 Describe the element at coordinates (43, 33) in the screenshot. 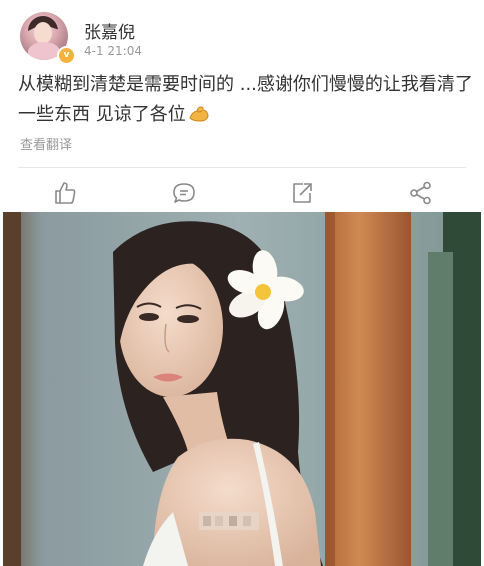

I see `avatar-face` at that location.